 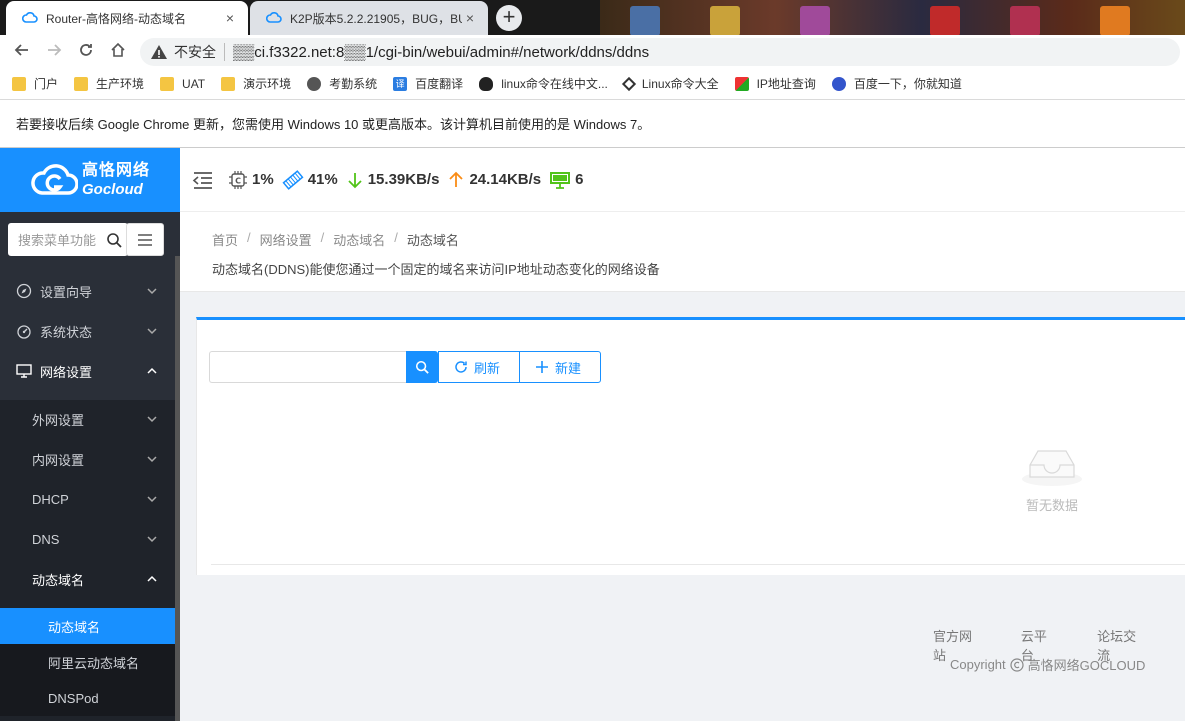 I want to click on globe-icon, so click(x=314, y=83).